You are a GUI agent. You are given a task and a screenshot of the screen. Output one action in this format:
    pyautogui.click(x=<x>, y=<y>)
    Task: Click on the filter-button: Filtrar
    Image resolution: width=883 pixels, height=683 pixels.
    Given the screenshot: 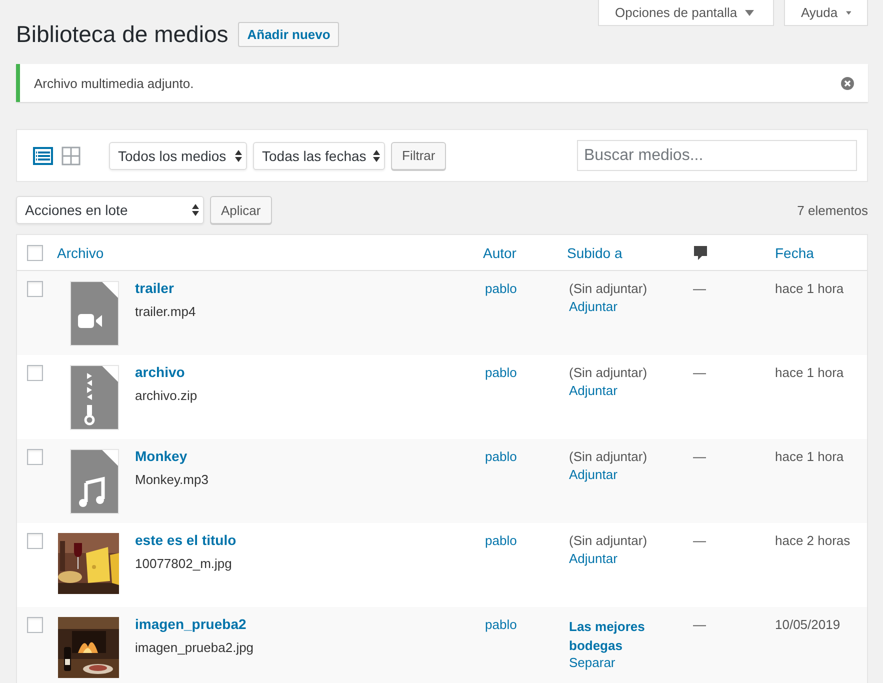 What is the action you would take?
    pyautogui.click(x=418, y=156)
    